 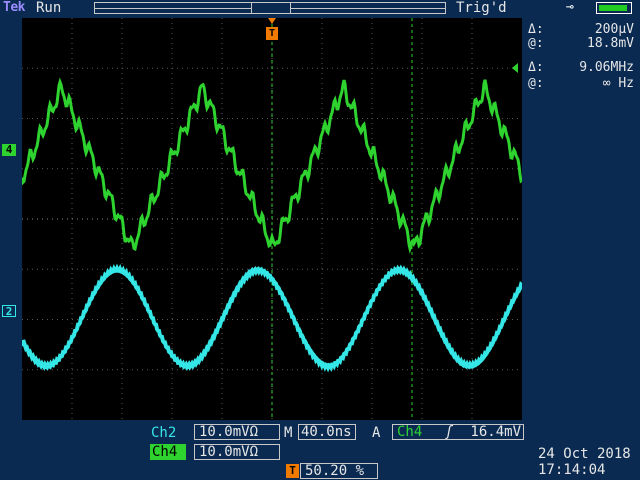 What do you see at coordinates (515, 68) in the screenshot?
I see `cursor-arrow-icon` at bounding box center [515, 68].